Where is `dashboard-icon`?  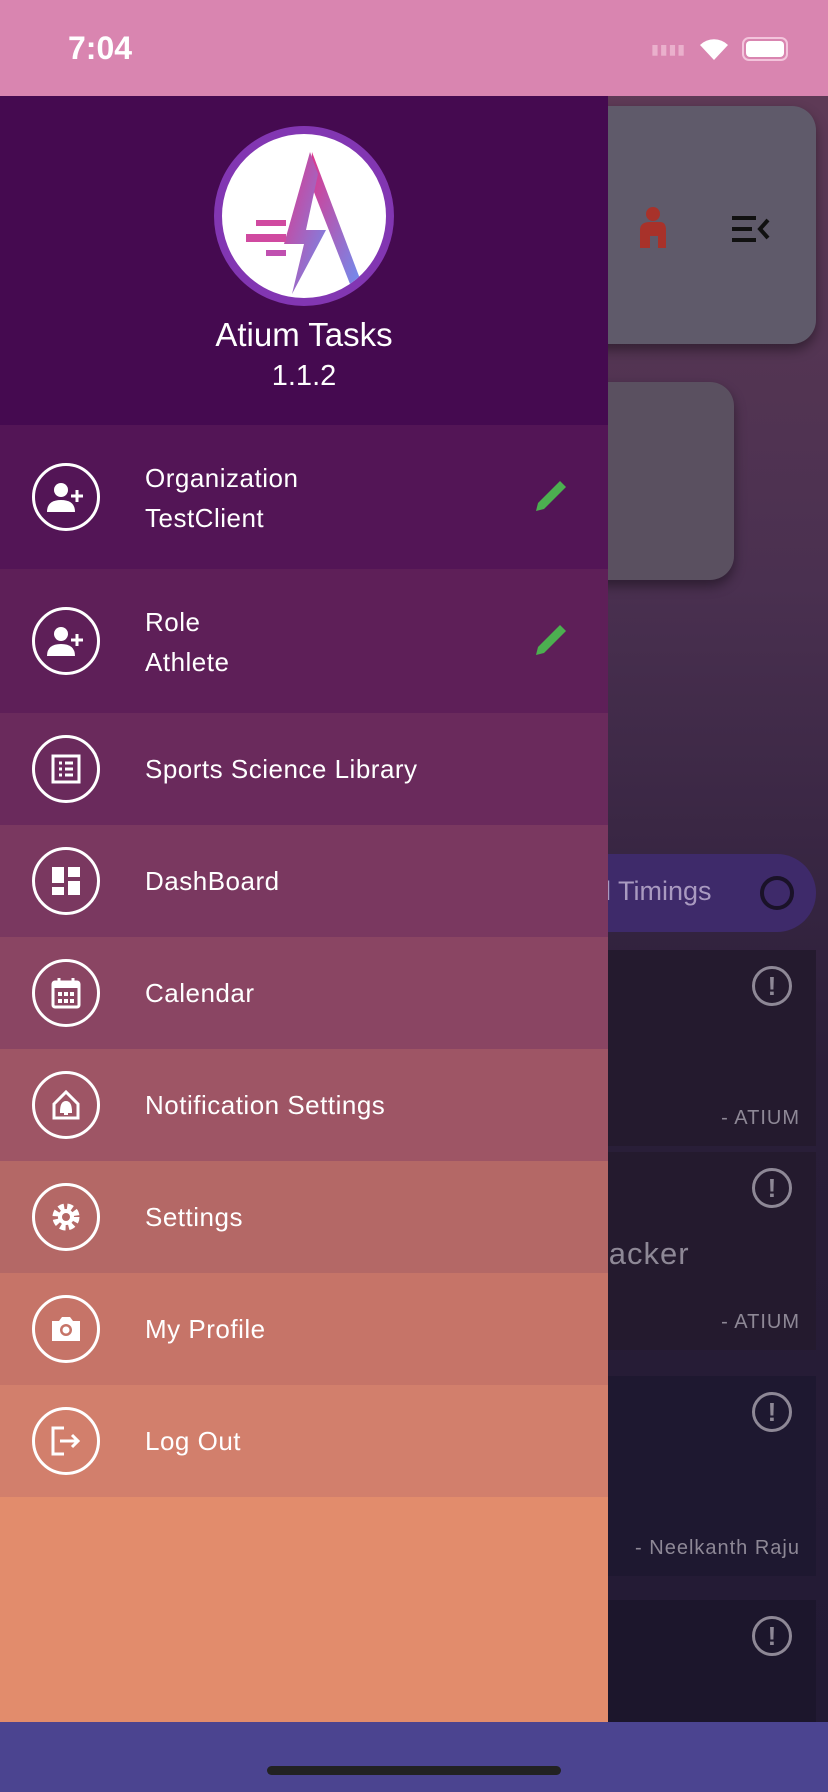
dashboard-icon is located at coordinates (66, 881).